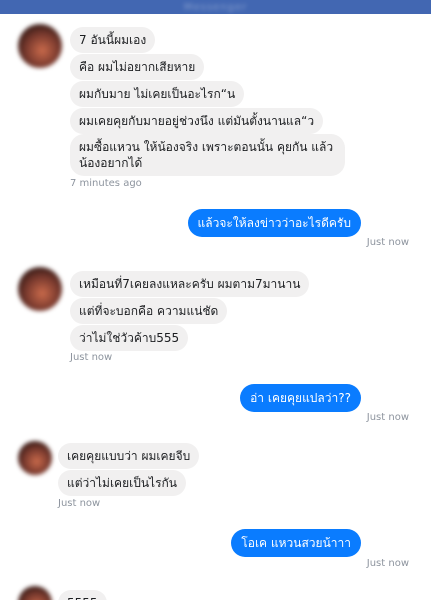  What do you see at coordinates (129, 338) in the screenshot?
I see `incoming-message: ว่าไม่ใช่วัวค้าบ555` at bounding box center [129, 338].